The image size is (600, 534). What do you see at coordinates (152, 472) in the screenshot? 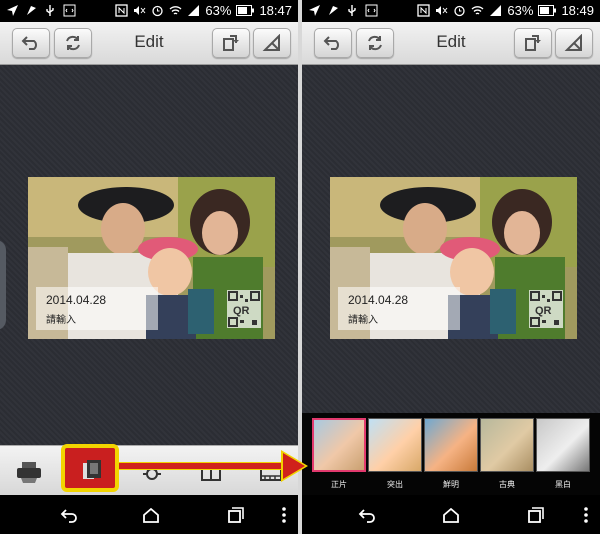
I see `brightness-tool-button` at bounding box center [152, 472].